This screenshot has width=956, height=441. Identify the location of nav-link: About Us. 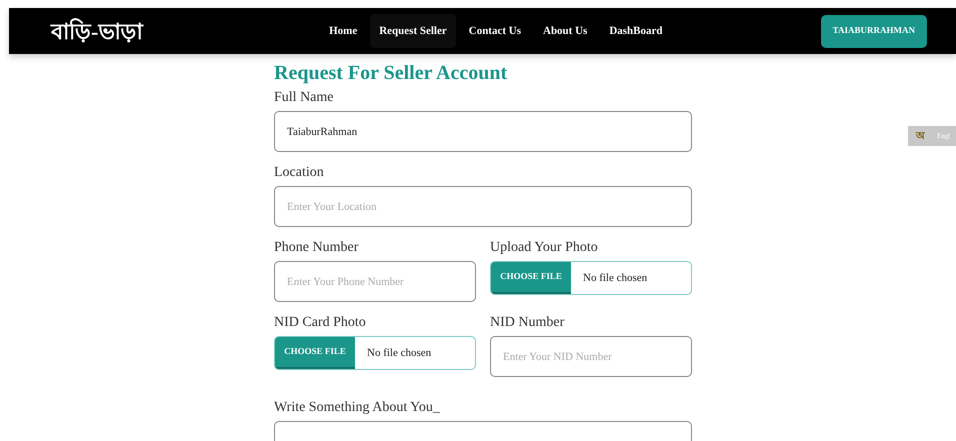
(565, 31).